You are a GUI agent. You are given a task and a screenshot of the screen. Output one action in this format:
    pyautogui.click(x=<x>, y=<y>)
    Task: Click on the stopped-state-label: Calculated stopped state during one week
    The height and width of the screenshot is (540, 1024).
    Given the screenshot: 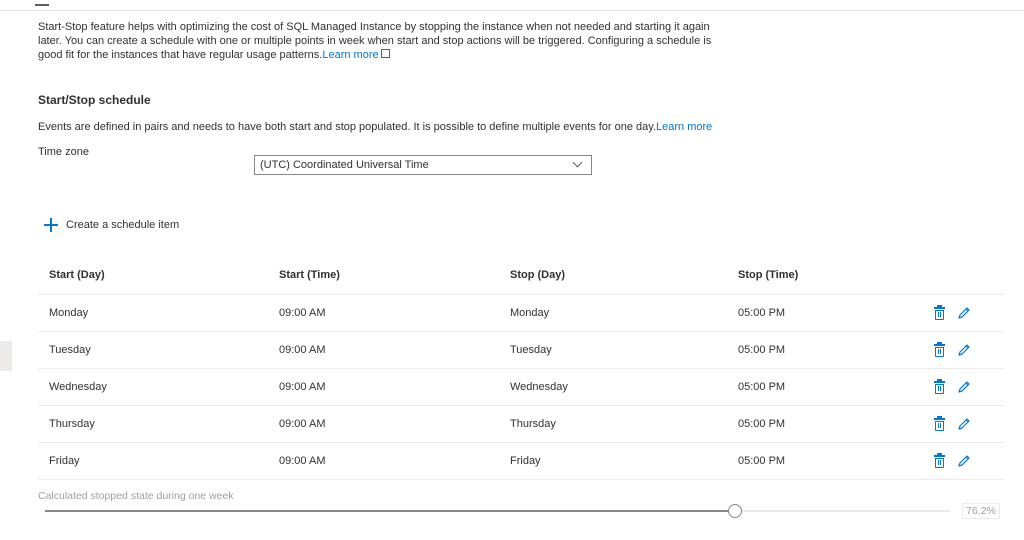 What is the action you would take?
    pyautogui.click(x=136, y=496)
    